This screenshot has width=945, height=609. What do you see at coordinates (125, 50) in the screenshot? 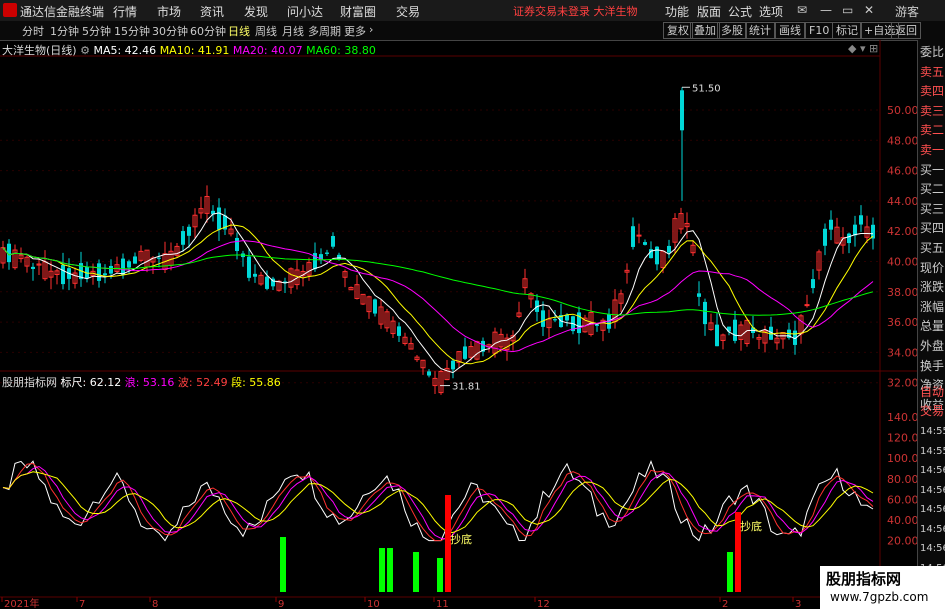
I see `ma5-value: MA5: 42.46` at bounding box center [125, 50].